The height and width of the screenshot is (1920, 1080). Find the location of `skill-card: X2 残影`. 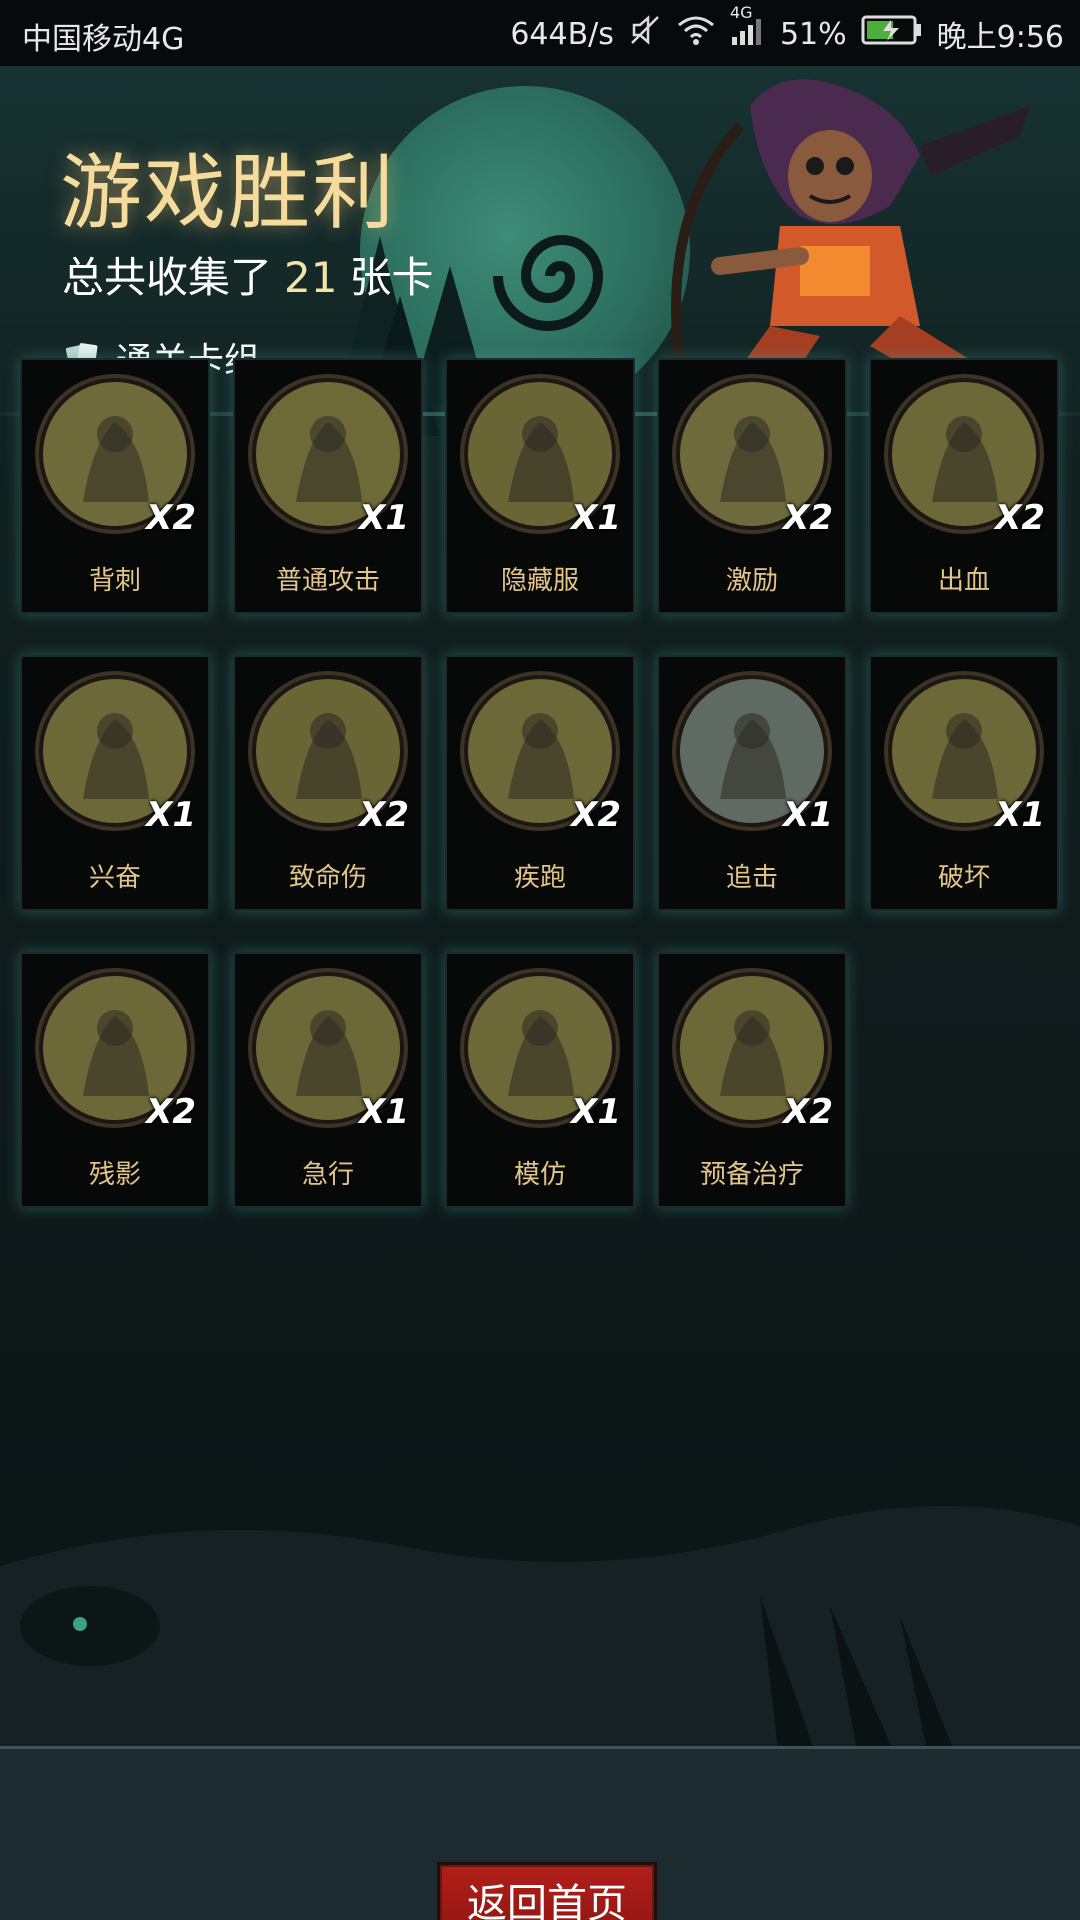

skill-card: X2 残影 is located at coordinates (115, 1080).